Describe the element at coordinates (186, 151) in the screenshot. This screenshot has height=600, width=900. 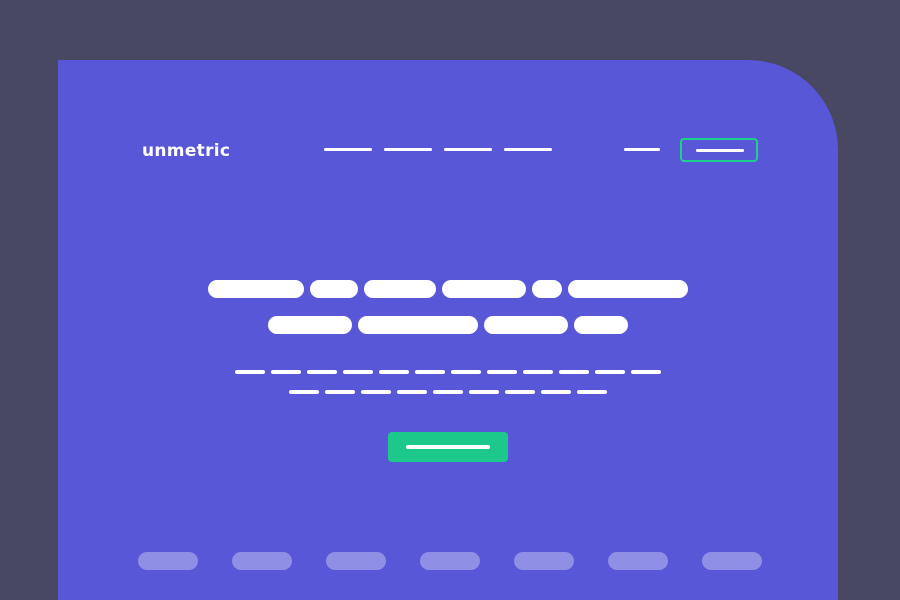
I see `brand-logo: unmetric` at that location.